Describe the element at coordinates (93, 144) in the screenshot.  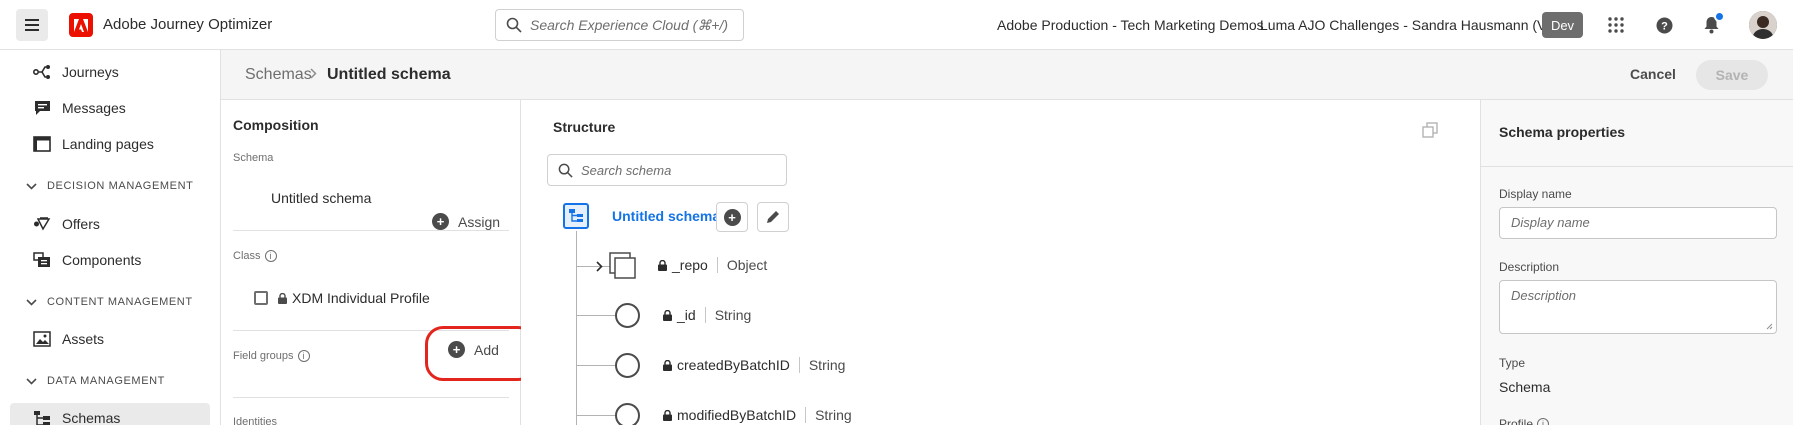
I see `sidebar-item-landing-pages: Landing pages` at that location.